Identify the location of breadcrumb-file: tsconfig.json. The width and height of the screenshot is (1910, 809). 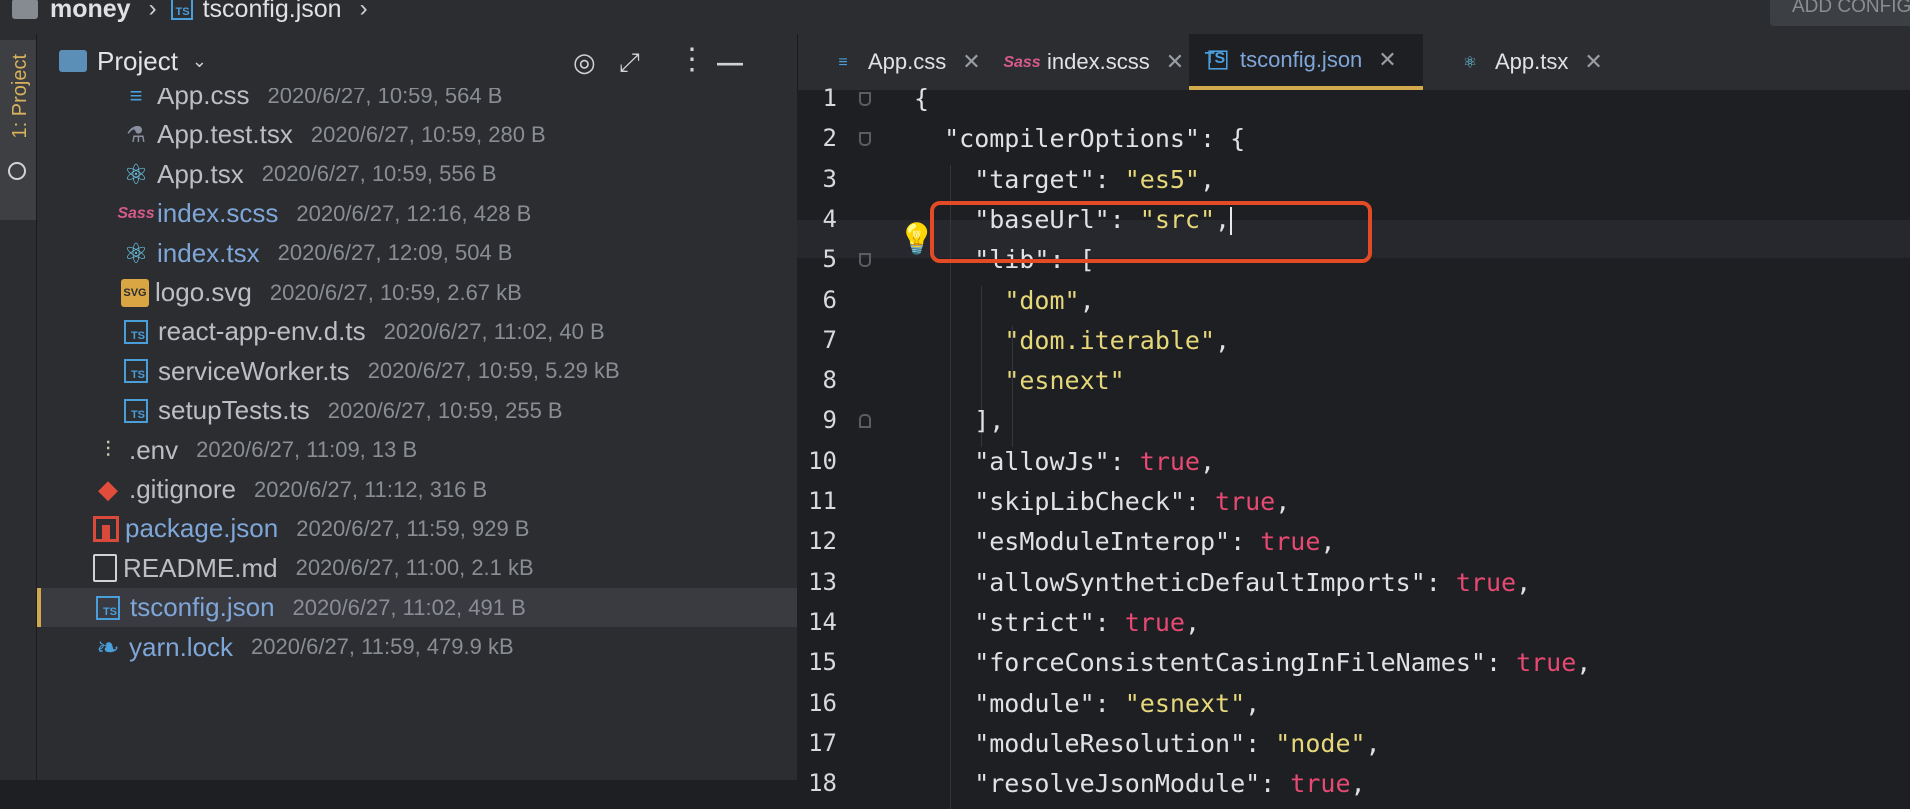
(272, 12).